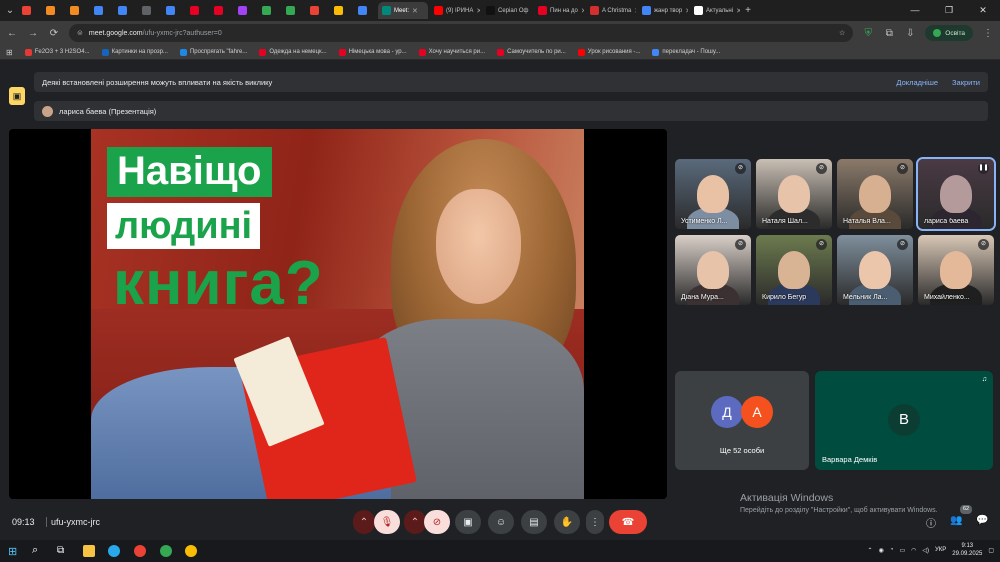  I want to click on camera-toggle-button: ⊘, so click(437, 522).